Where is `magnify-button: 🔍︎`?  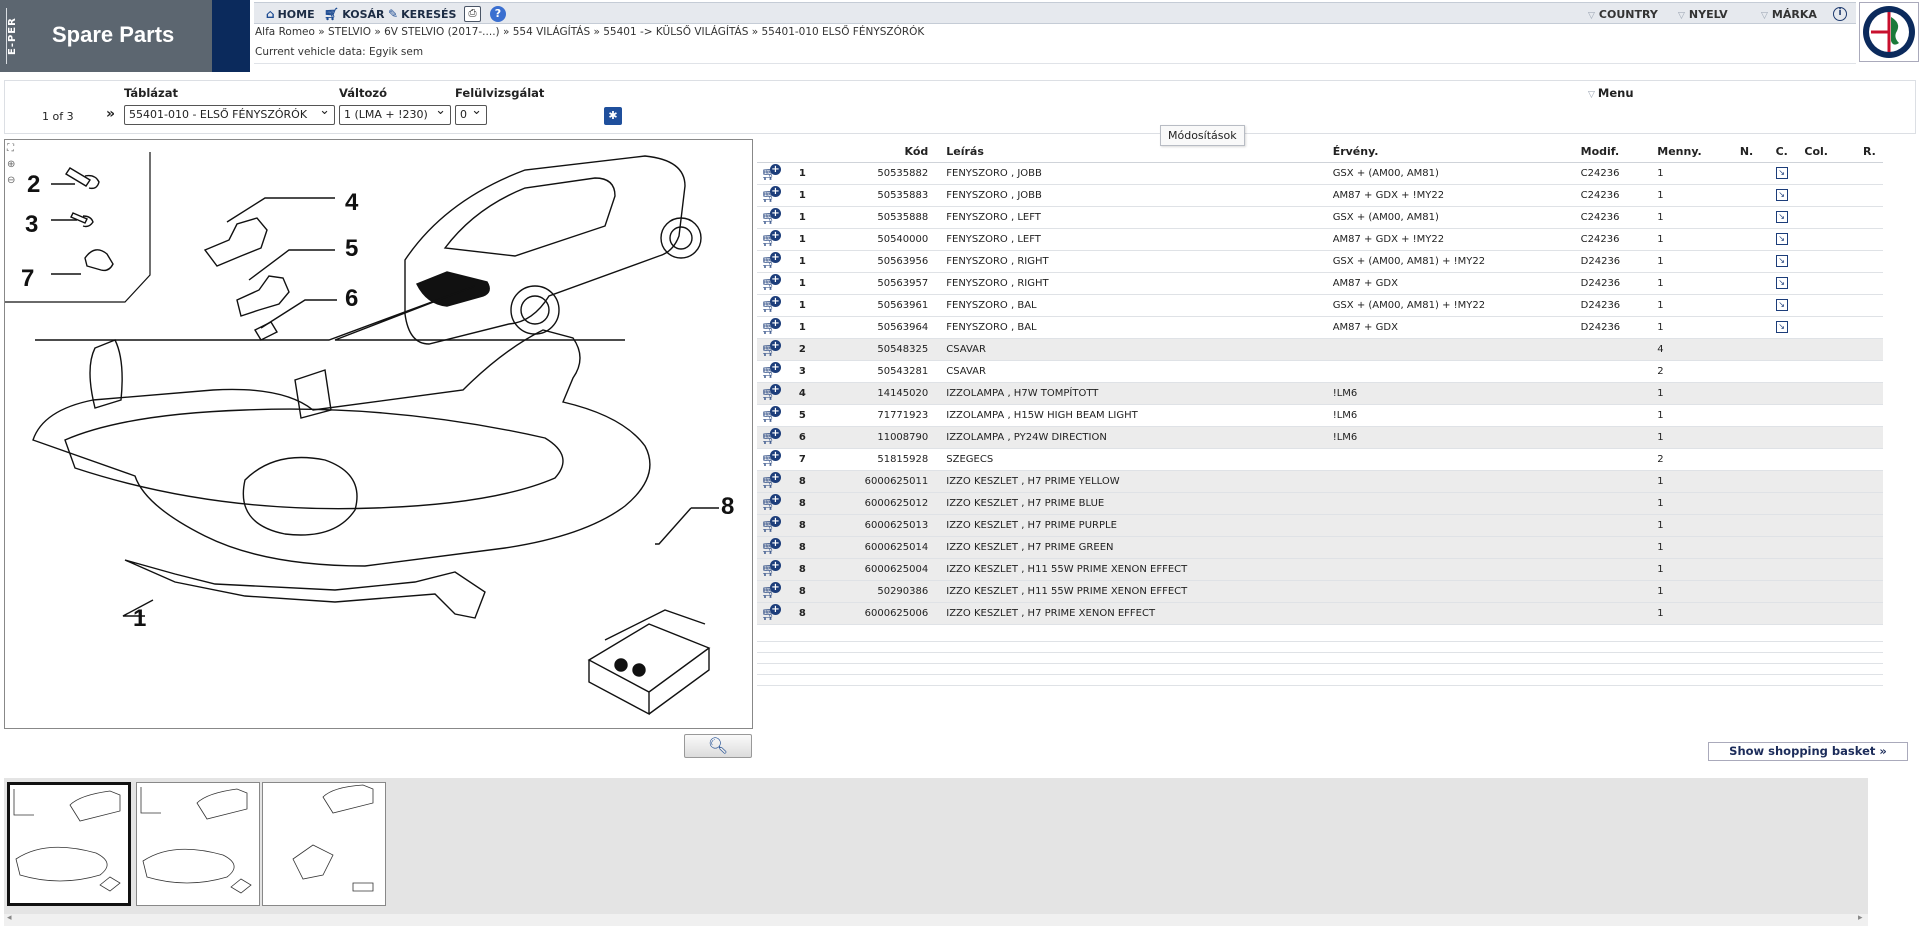 magnify-button: 🔍︎ is located at coordinates (718, 746).